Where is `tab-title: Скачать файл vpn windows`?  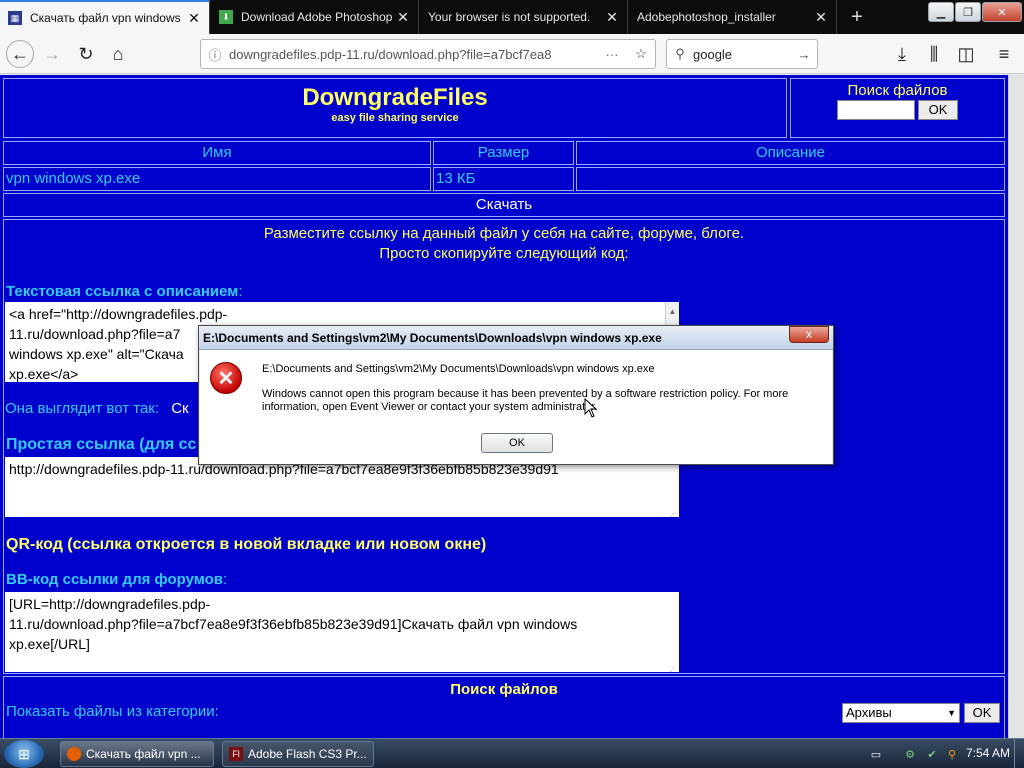 tab-title: Скачать файл vpn windows is located at coordinates (105, 18).